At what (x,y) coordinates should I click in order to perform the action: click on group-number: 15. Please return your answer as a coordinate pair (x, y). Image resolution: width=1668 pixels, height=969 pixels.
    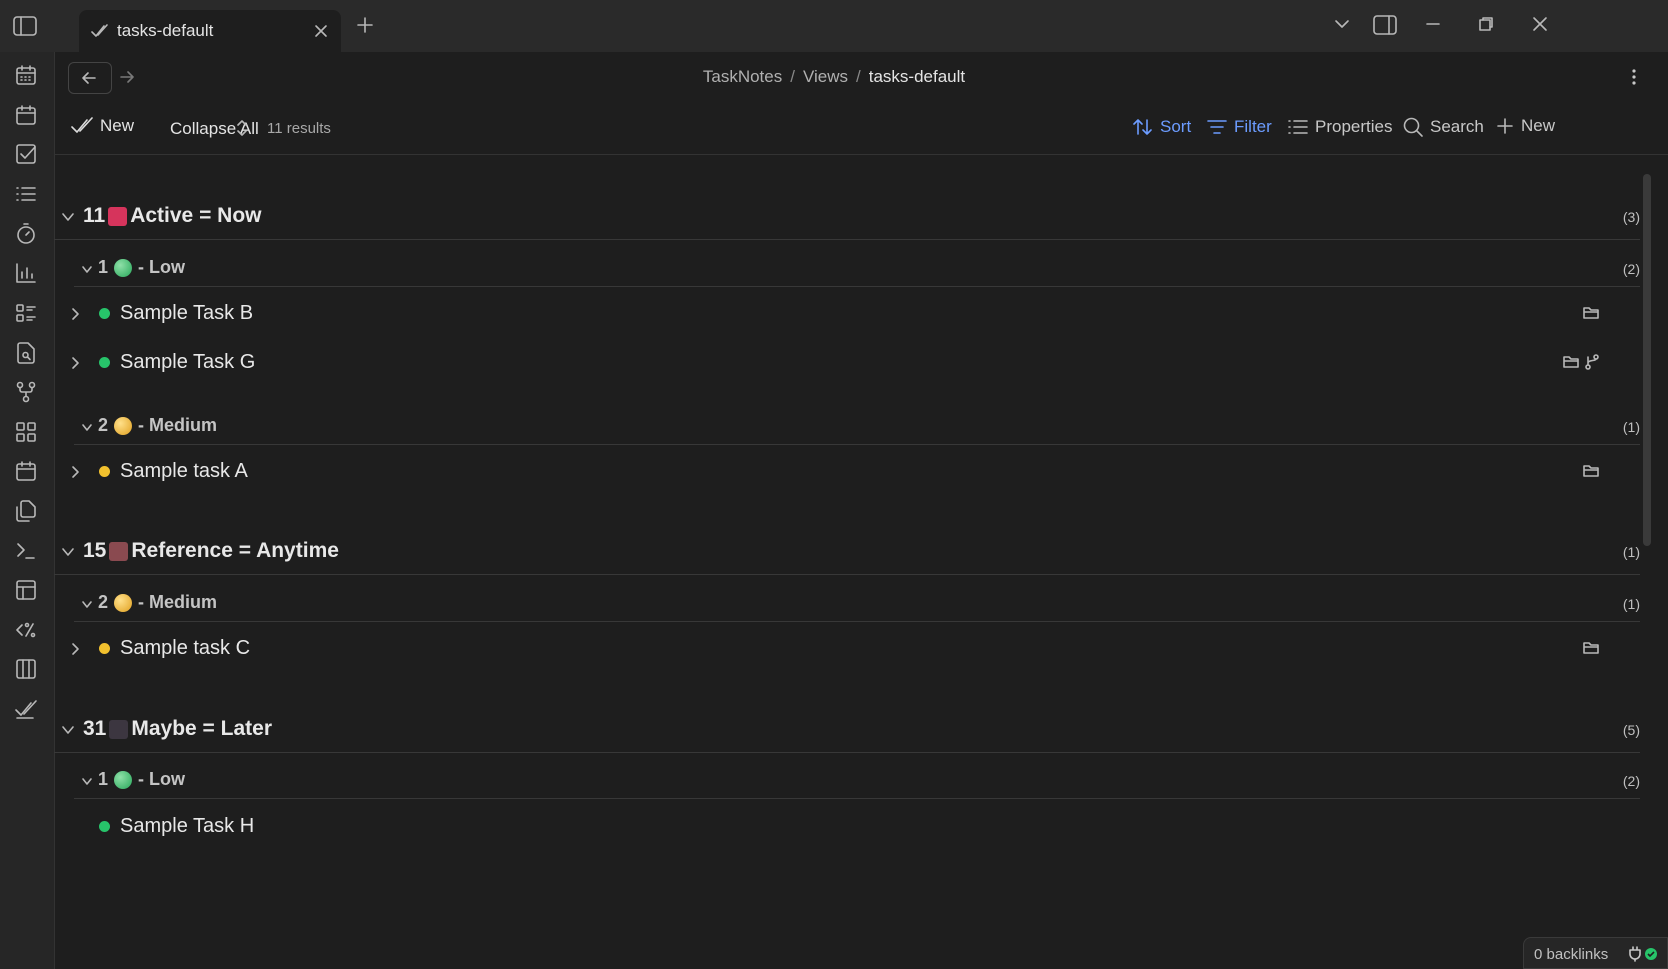
    Looking at the image, I should click on (95, 550).